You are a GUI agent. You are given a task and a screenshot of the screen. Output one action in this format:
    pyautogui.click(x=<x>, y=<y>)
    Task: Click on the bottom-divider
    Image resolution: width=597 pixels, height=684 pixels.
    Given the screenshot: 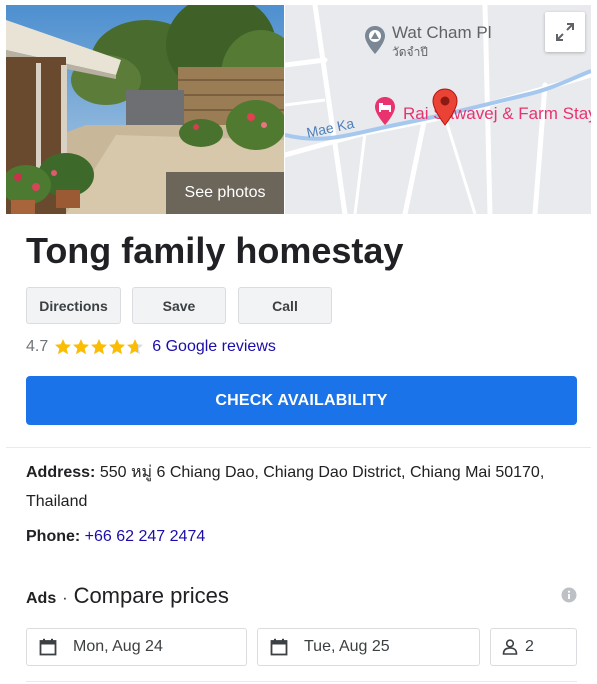 What is the action you would take?
    pyautogui.click(x=301, y=681)
    